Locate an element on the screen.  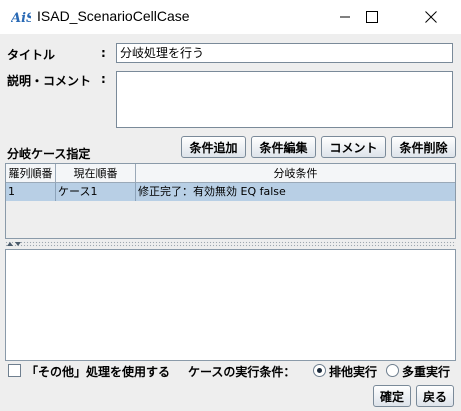
confirm-button: 確定 is located at coordinates (392, 396).